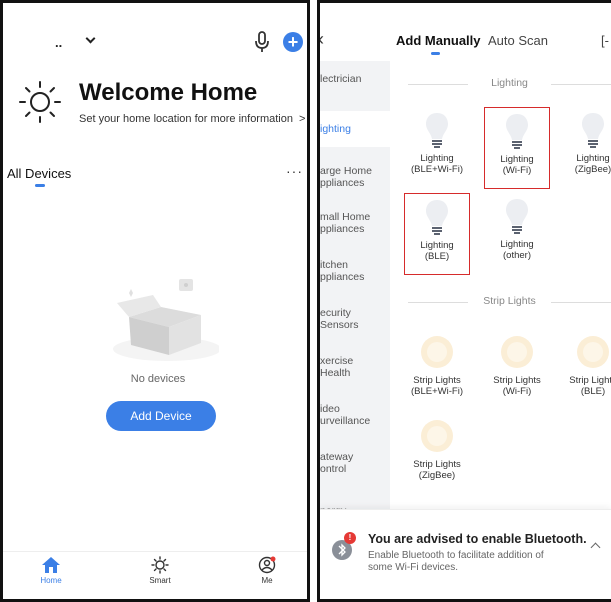 Image resolution: width=611 pixels, height=602 pixels. Describe the element at coordinates (267, 580) in the screenshot. I see `tab-me-label: Me` at that location.